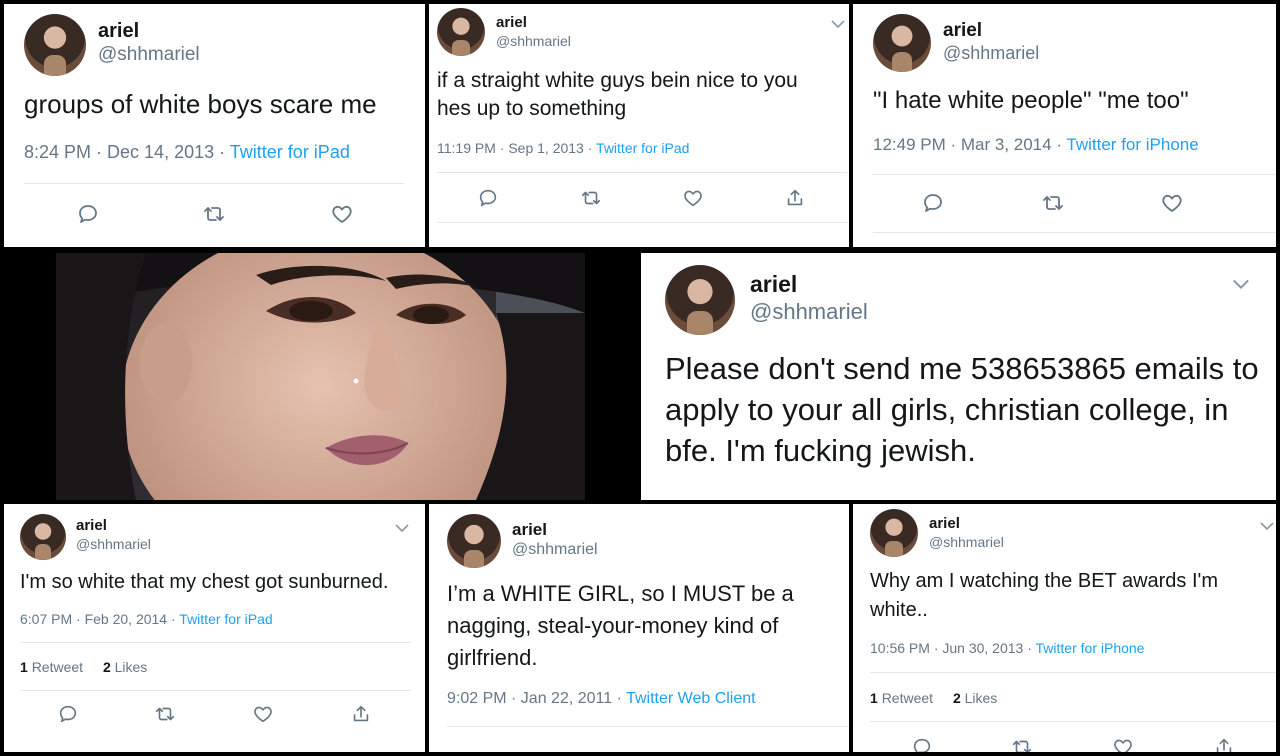  What do you see at coordinates (119, 152) in the screenshot?
I see `tweet-timestamp: 8:24 PM · Dec 14, 2013` at bounding box center [119, 152].